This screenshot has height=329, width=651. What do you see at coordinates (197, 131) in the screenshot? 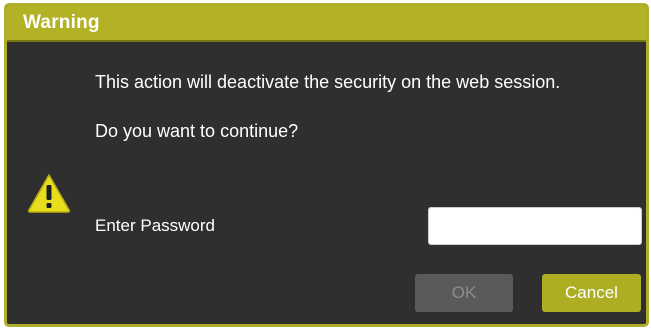
I see `message-line-2: Do you want to continue?` at bounding box center [197, 131].